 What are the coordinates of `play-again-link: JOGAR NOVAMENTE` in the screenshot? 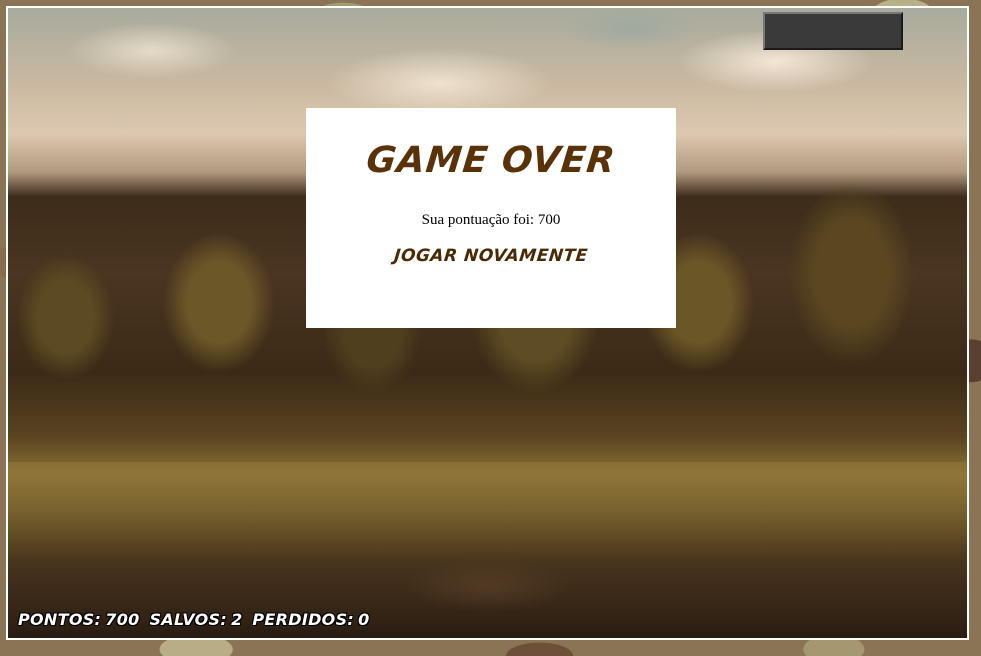 It's located at (491, 256).